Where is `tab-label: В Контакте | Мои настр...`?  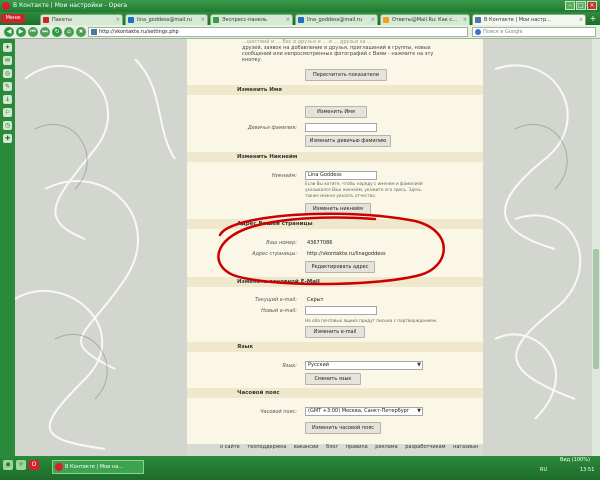
tab-label: В Контакте | Мои настр... is located at coordinates (517, 20).